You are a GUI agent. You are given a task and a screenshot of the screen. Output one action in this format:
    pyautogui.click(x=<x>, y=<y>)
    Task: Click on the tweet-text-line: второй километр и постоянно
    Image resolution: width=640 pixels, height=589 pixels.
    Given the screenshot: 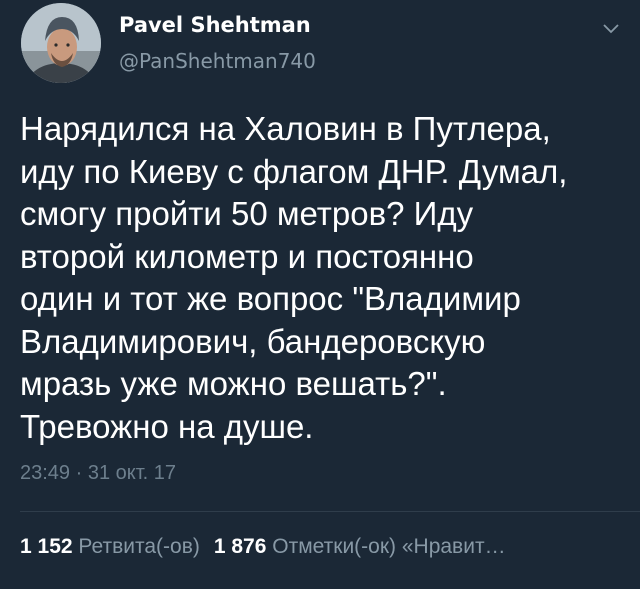 What is the action you would take?
    pyautogui.click(x=247, y=256)
    